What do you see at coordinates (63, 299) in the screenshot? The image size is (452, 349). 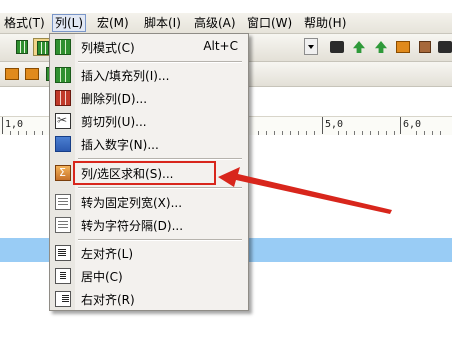 I see `align-right-icon` at bounding box center [63, 299].